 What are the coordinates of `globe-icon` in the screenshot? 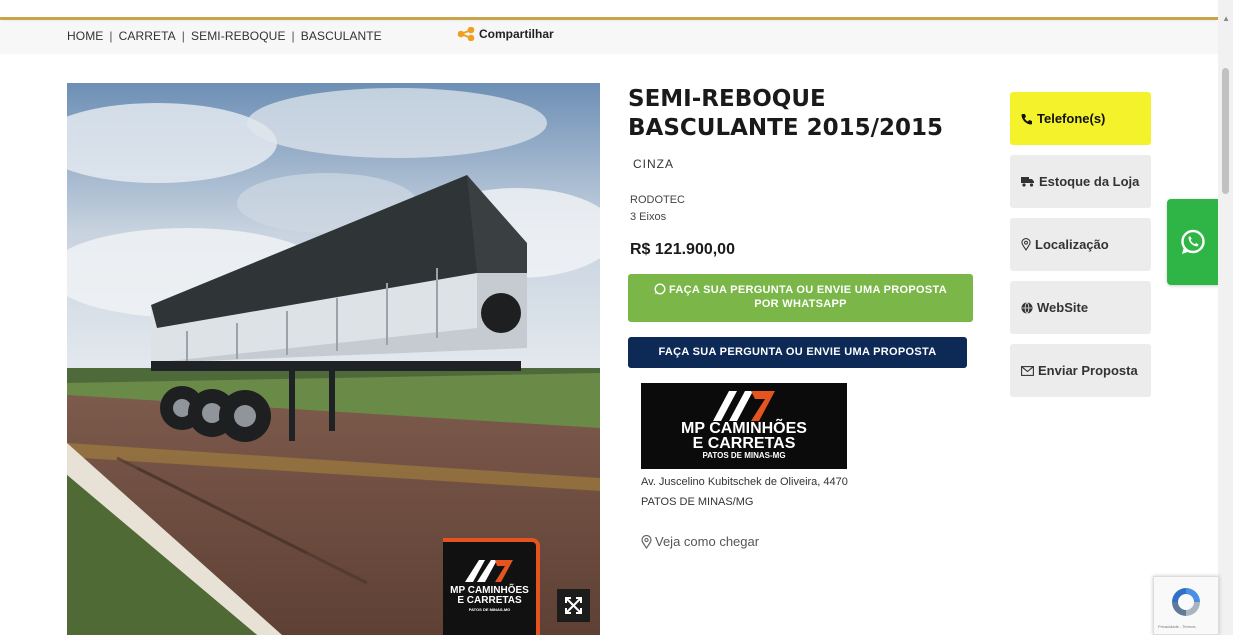 It's located at (1027, 307).